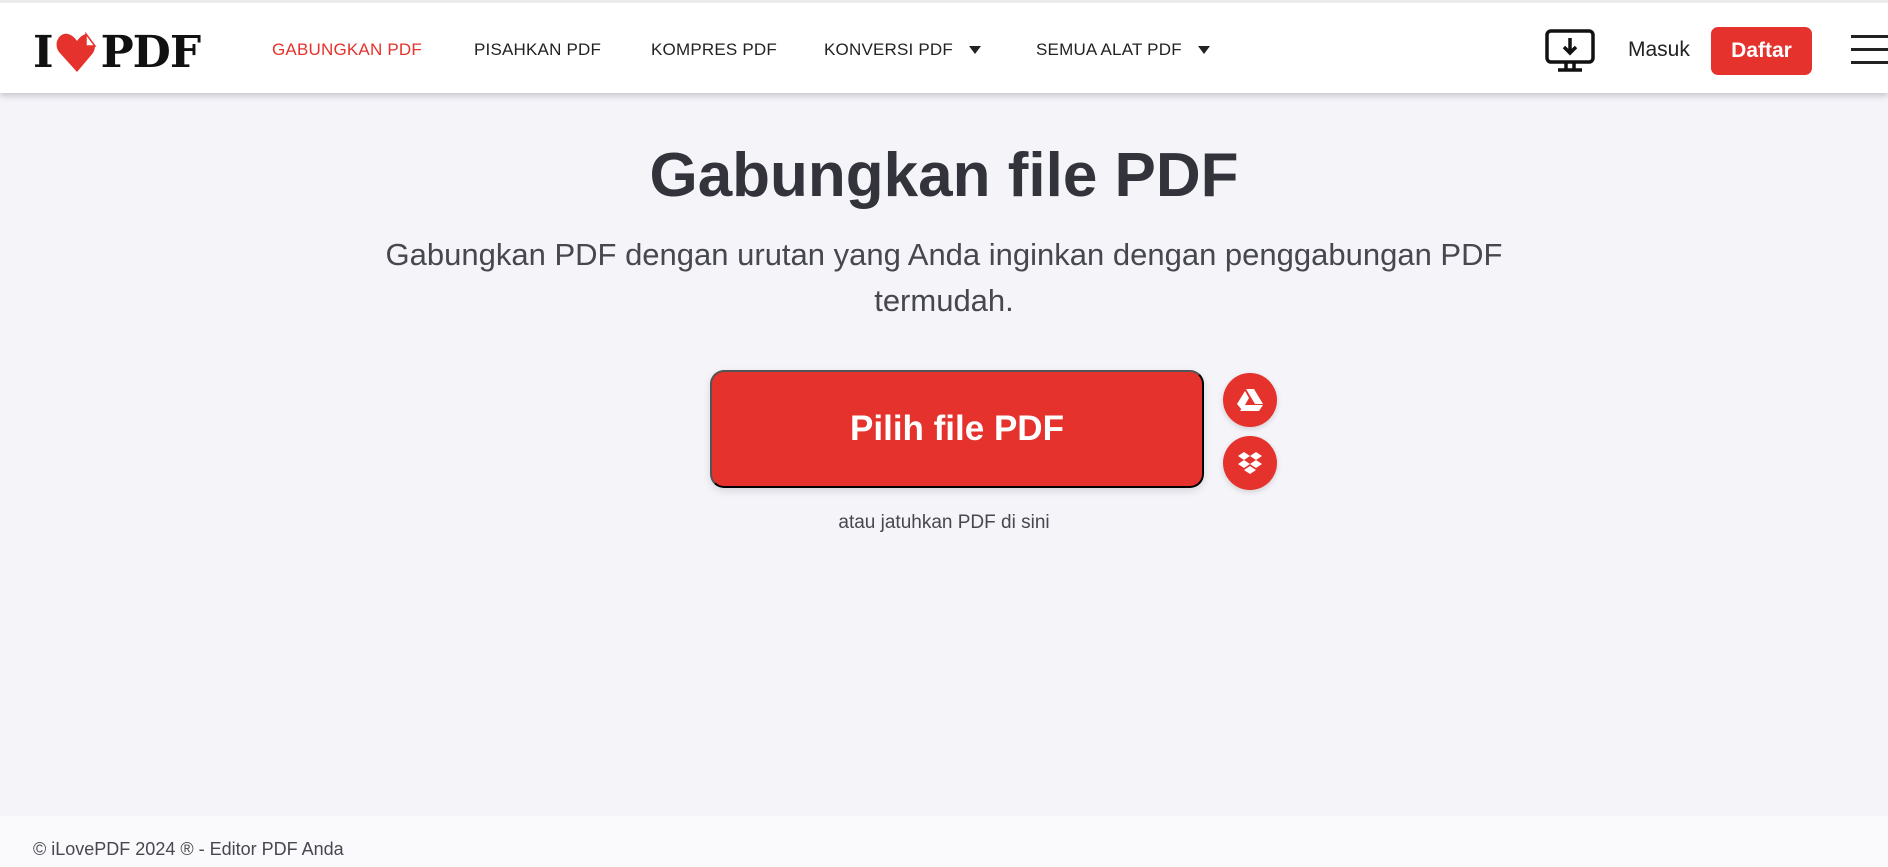 This screenshot has height=867, width=1888. What do you see at coordinates (957, 429) in the screenshot?
I see `select-pdf-button: Pilih file PDF` at bounding box center [957, 429].